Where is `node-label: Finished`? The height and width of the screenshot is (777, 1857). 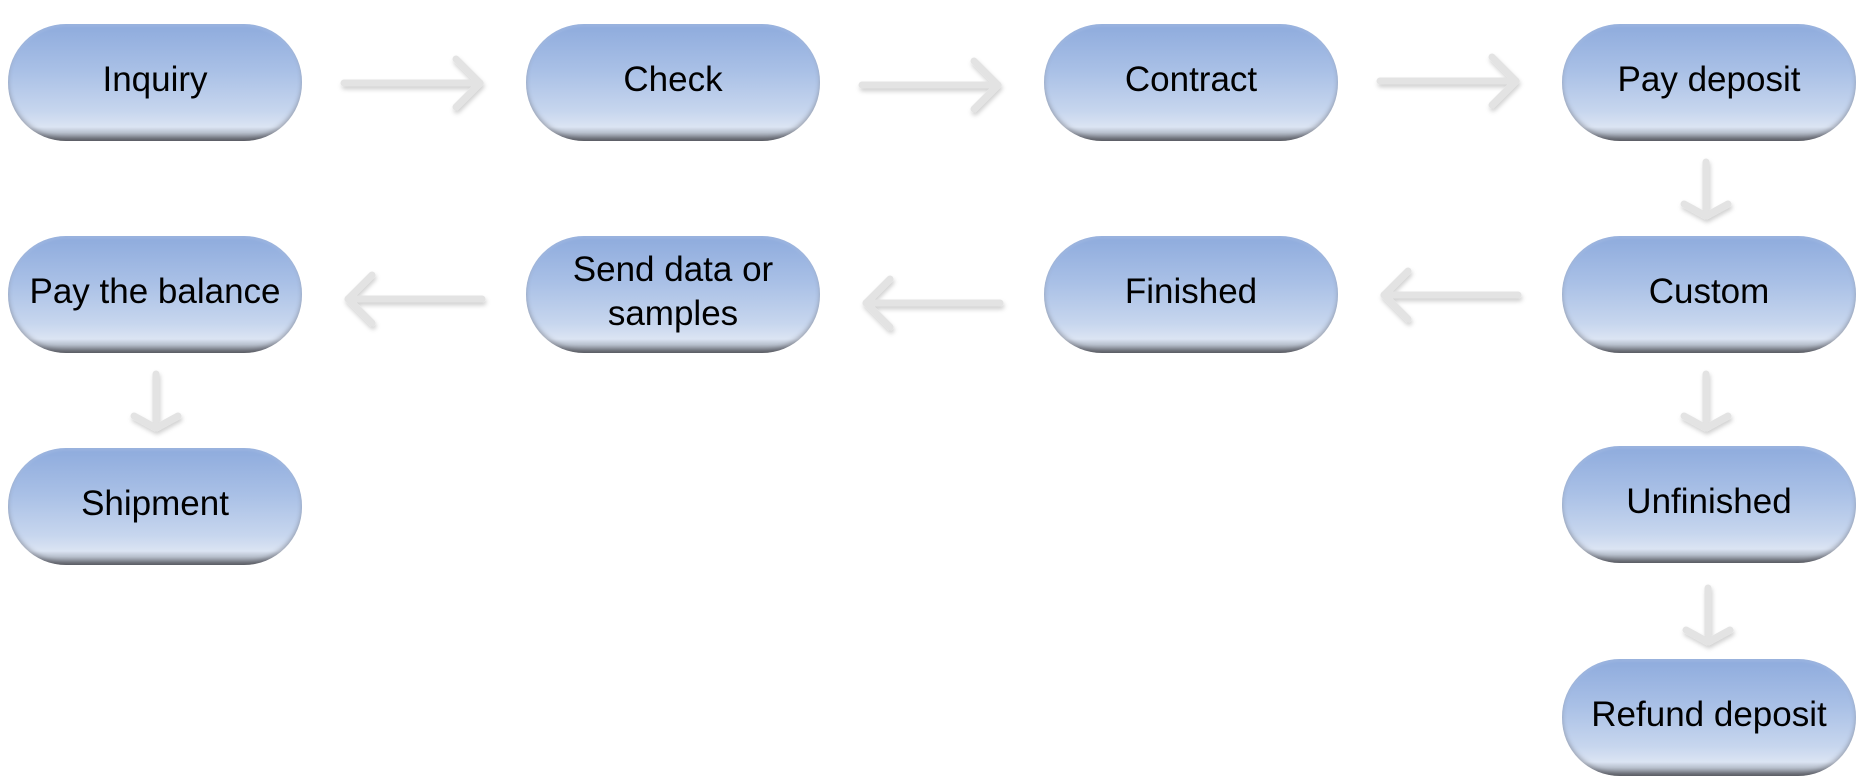 node-label: Finished is located at coordinates (1191, 291).